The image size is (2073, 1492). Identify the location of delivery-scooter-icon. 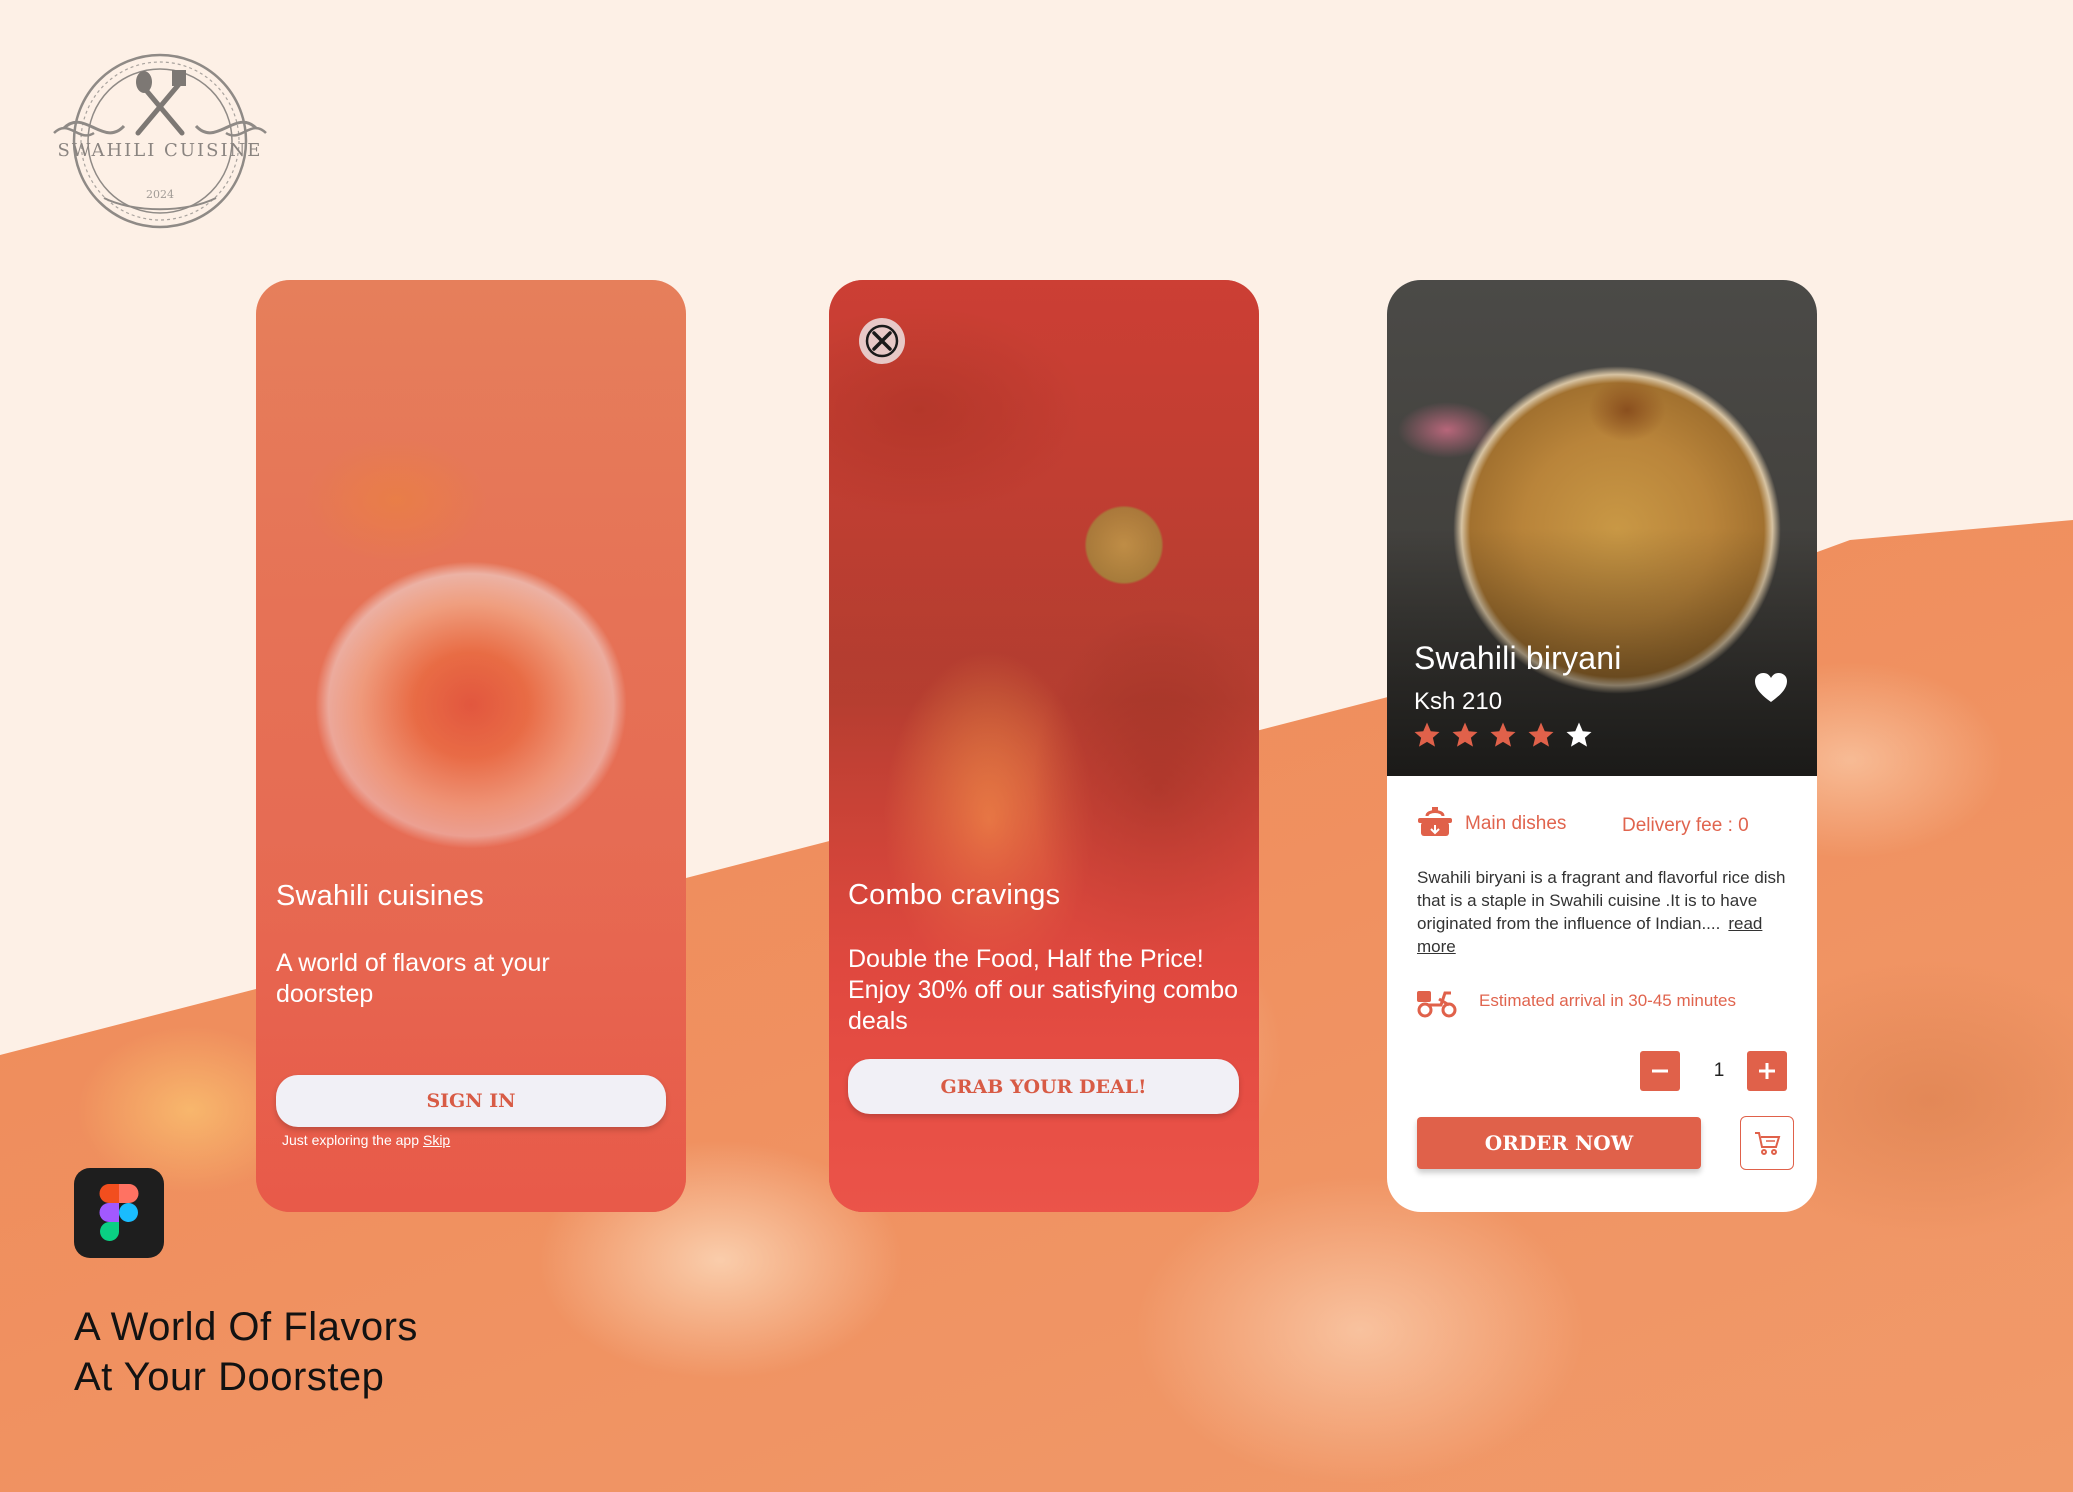
(1437, 1004).